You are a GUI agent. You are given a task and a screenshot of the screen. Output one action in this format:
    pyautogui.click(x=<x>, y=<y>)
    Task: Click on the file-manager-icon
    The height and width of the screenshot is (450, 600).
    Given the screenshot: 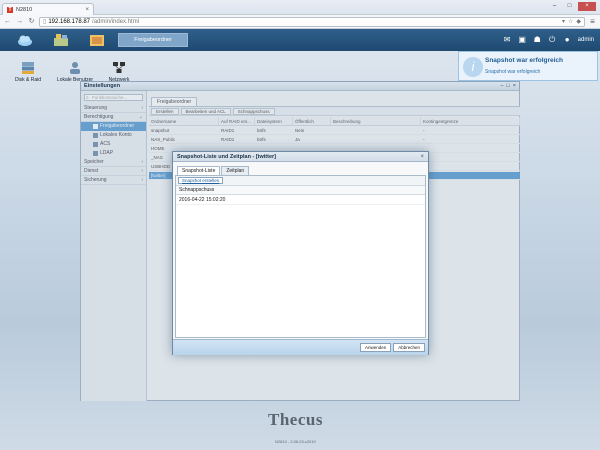 What is the action you would take?
    pyautogui.click(x=97, y=40)
    